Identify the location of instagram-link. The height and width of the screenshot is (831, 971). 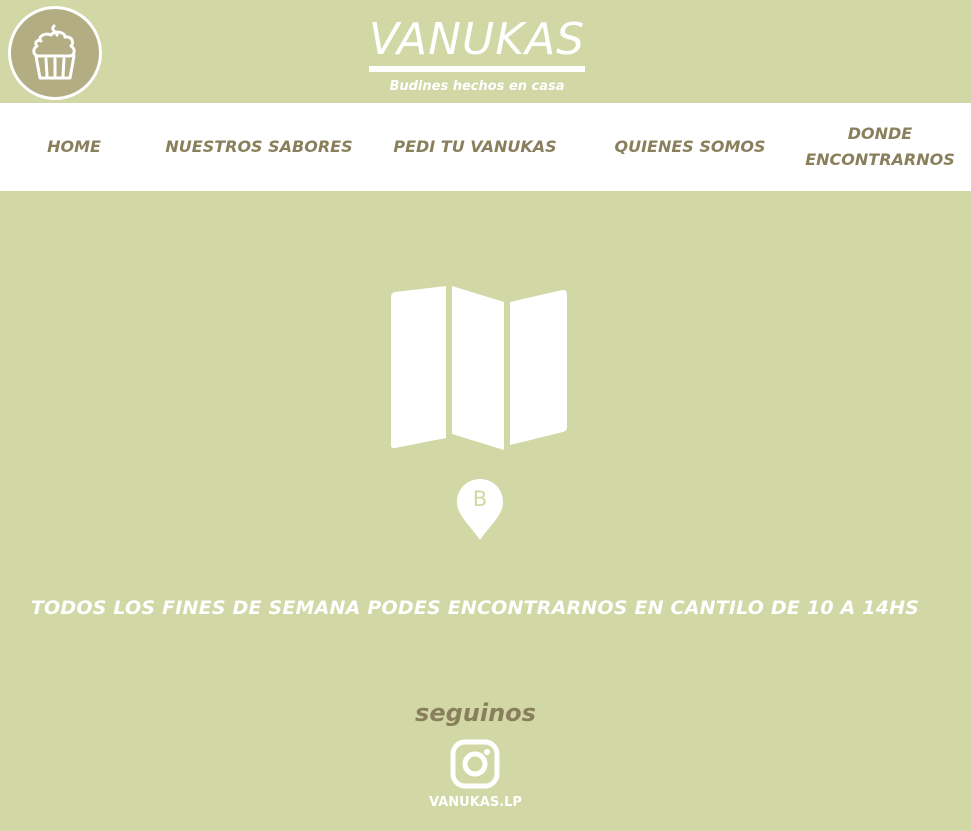
(475, 764).